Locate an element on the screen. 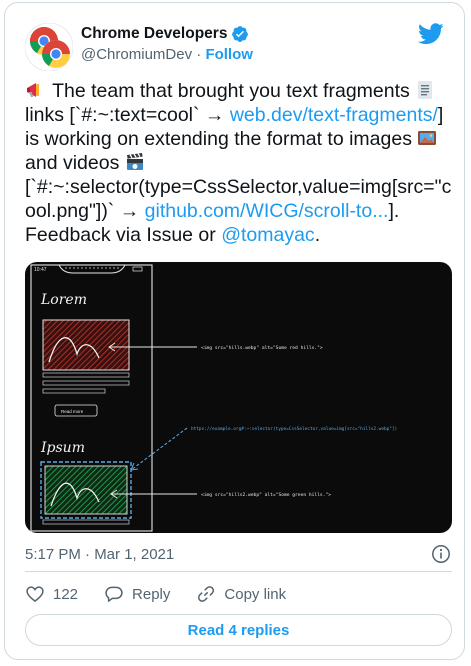  author-handle-row: @ChromiumDev · Follow is located at coordinates (167, 54).